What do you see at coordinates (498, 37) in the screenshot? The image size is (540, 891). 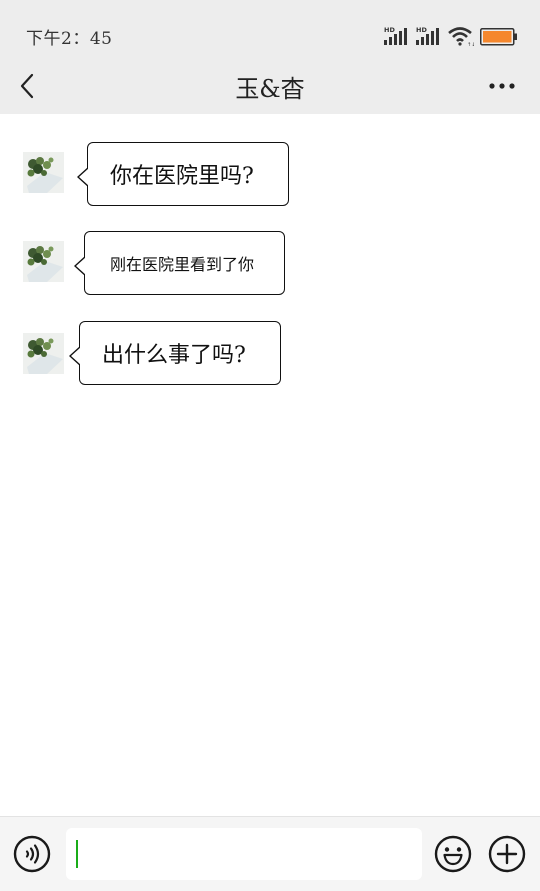 I see `battery-icon` at bounding box center [498, 37].